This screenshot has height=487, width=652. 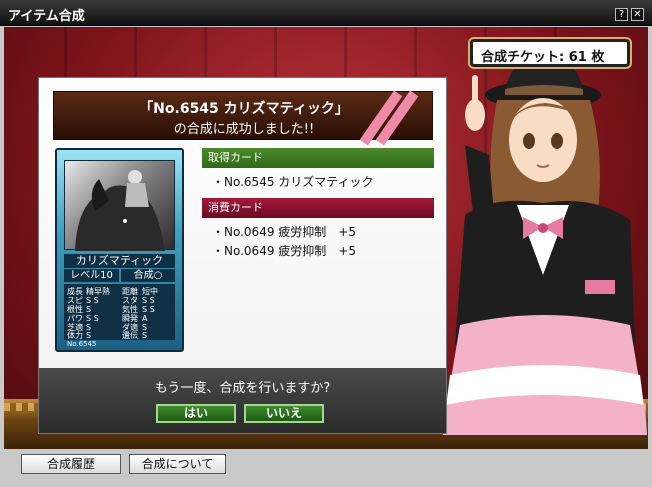 I want to click on stat-label: パワ, so click(x=75, y=318).